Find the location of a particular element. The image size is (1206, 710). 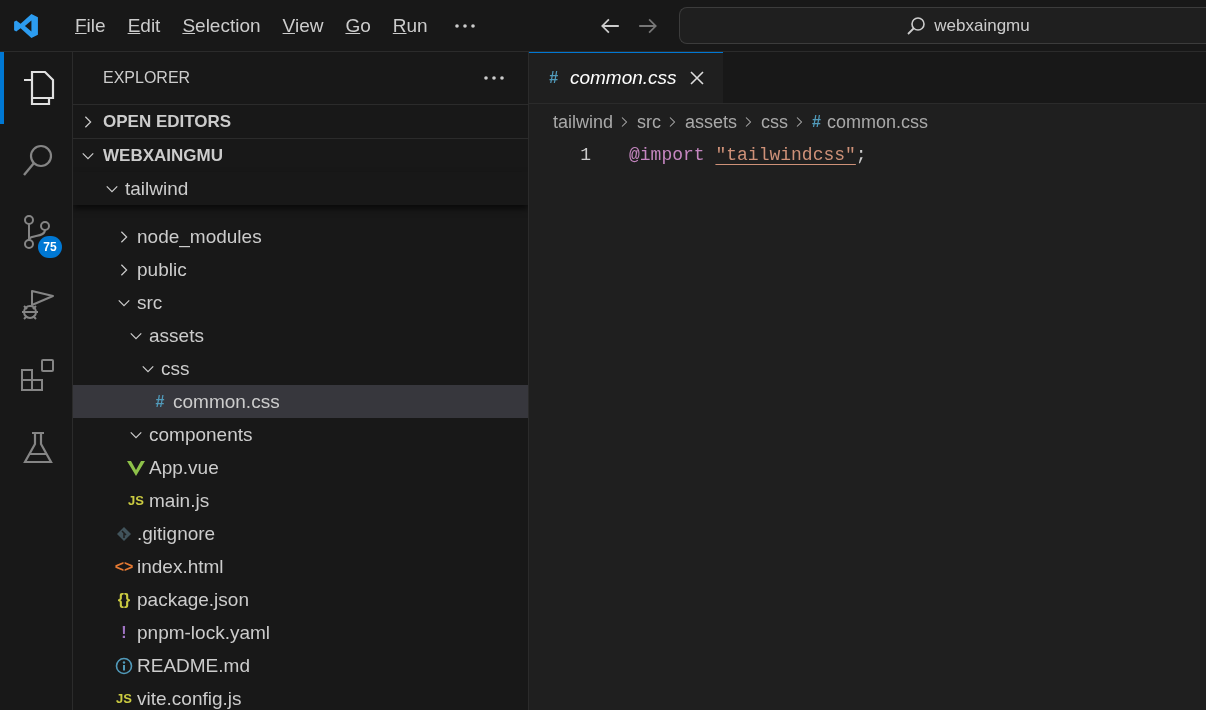

menu-item: File is located at coordinates (90, 25).